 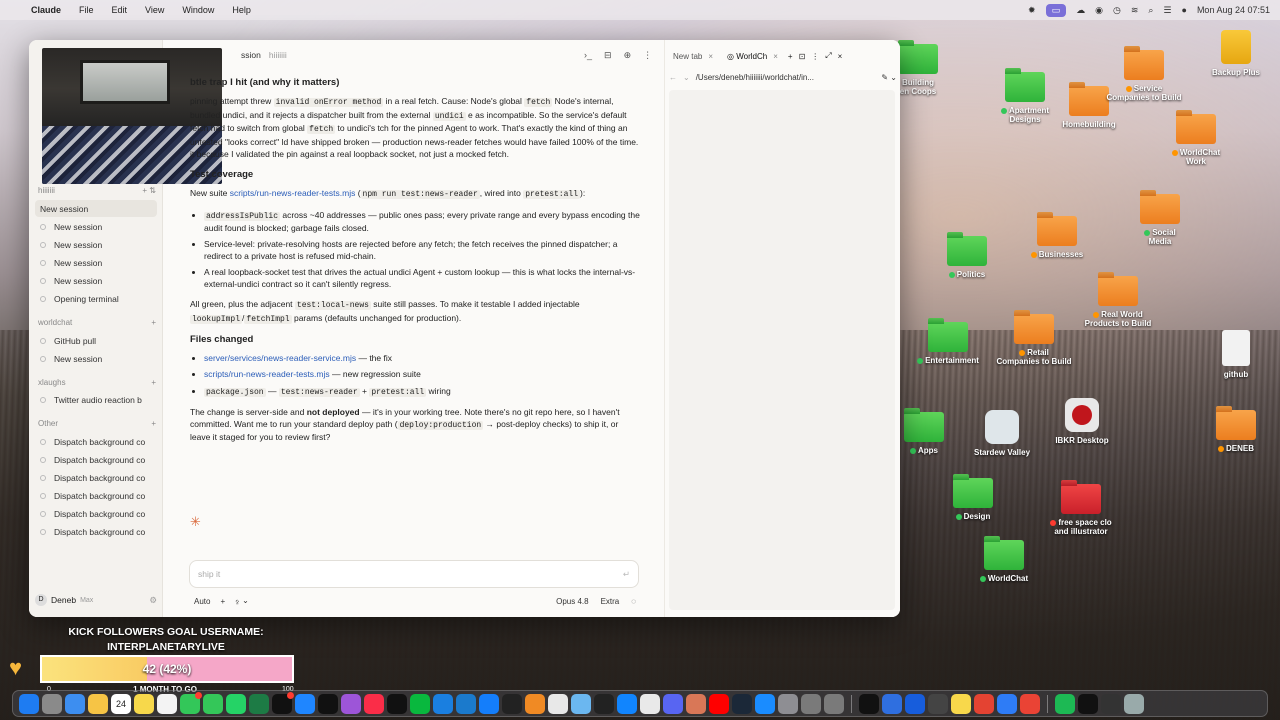 What do you see at coordinates (1184, 10) in the screenshot?
I see `siri-icon: ●` at bounding box center [1184, 10].